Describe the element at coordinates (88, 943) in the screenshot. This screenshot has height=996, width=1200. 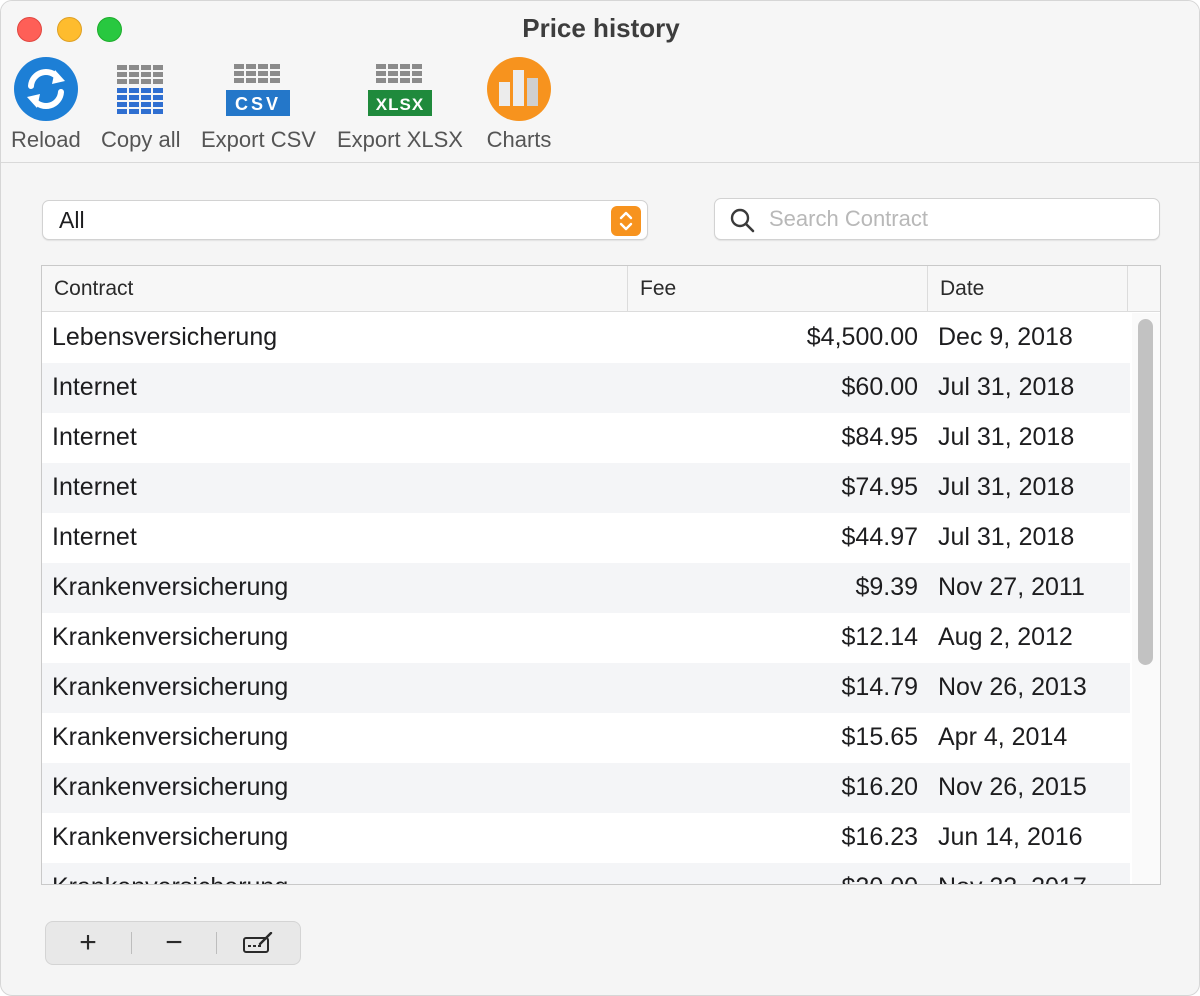
I see `add-row-button: +` at that location.